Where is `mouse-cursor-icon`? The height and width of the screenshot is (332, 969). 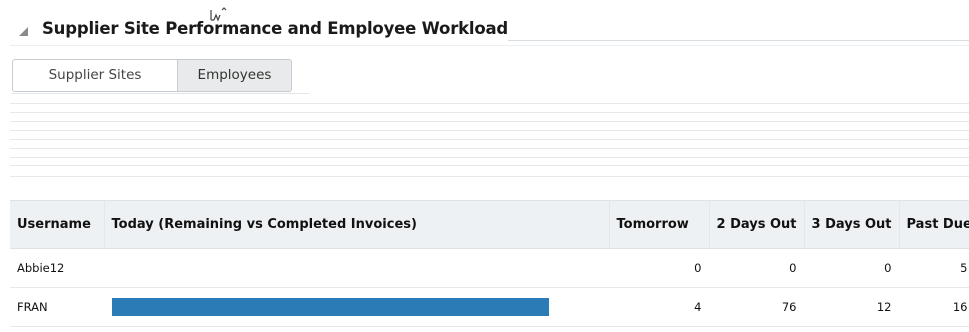 mouse-cursor-icon is located at coordinates (218, 14).